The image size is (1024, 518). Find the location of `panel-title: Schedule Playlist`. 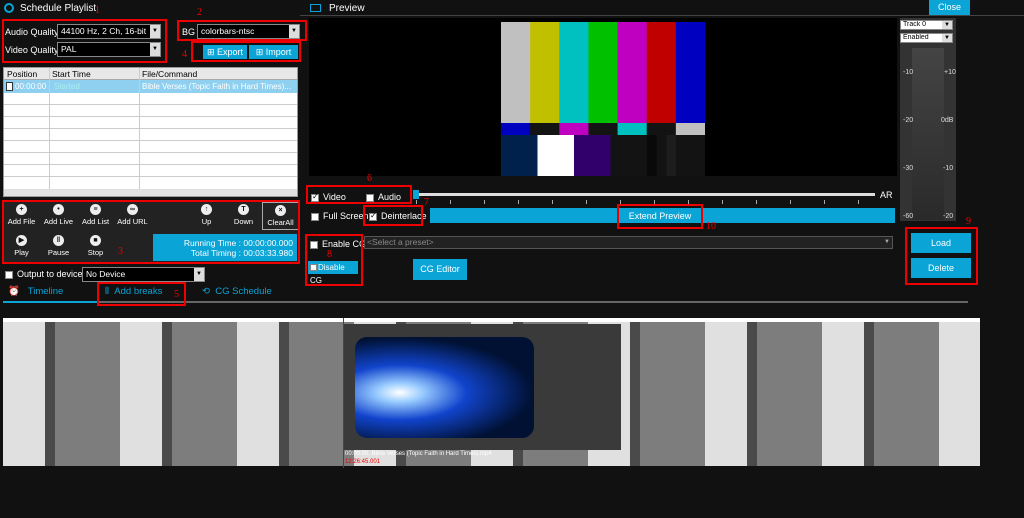

panel-title: Schedule Playlist is located at coordinates (58, 8).